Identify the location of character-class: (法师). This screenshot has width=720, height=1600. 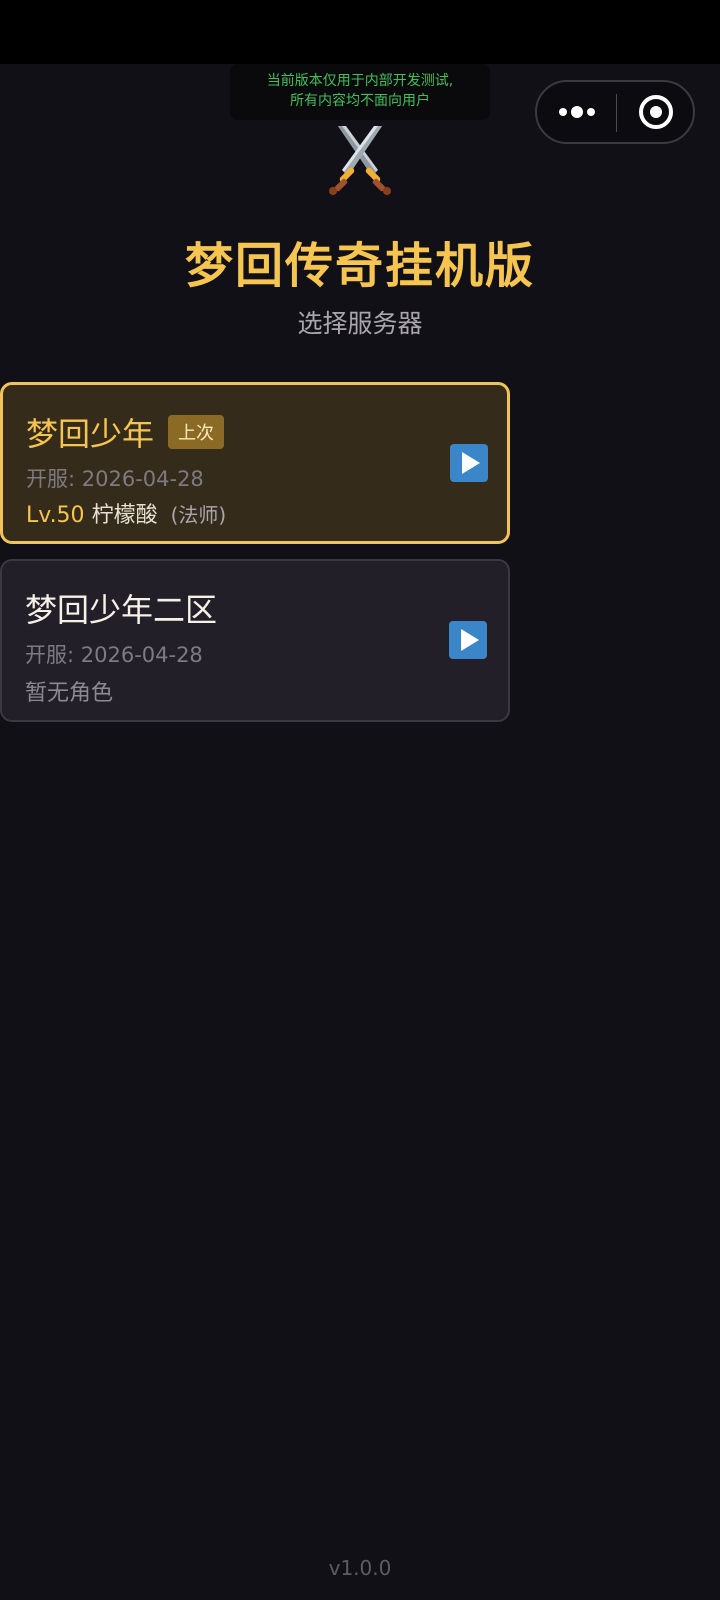
(198, 515).